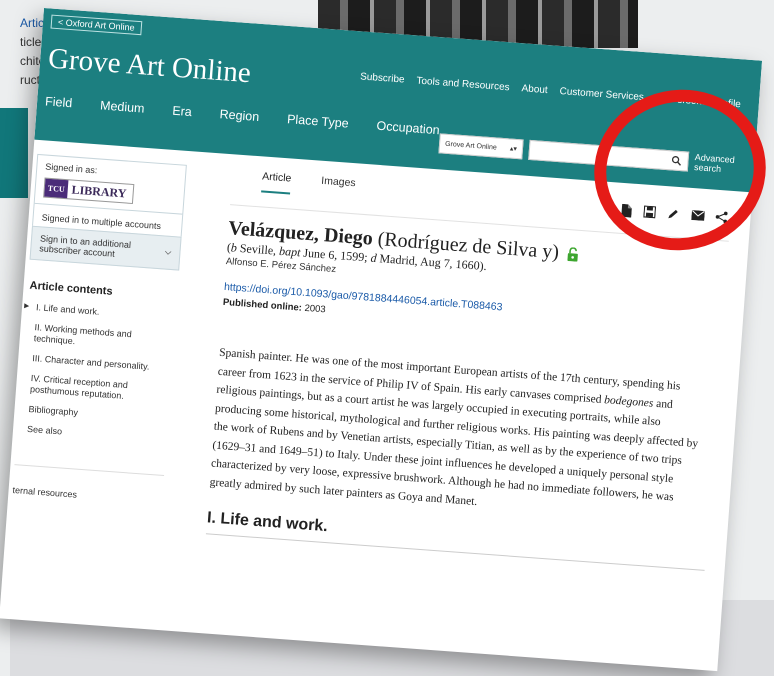 Image resolution: width=774 pixels, height=676 pixels. Describe the element at coordinates (89, 470) in the screenshot. I see `sidebar-divider` at that location.